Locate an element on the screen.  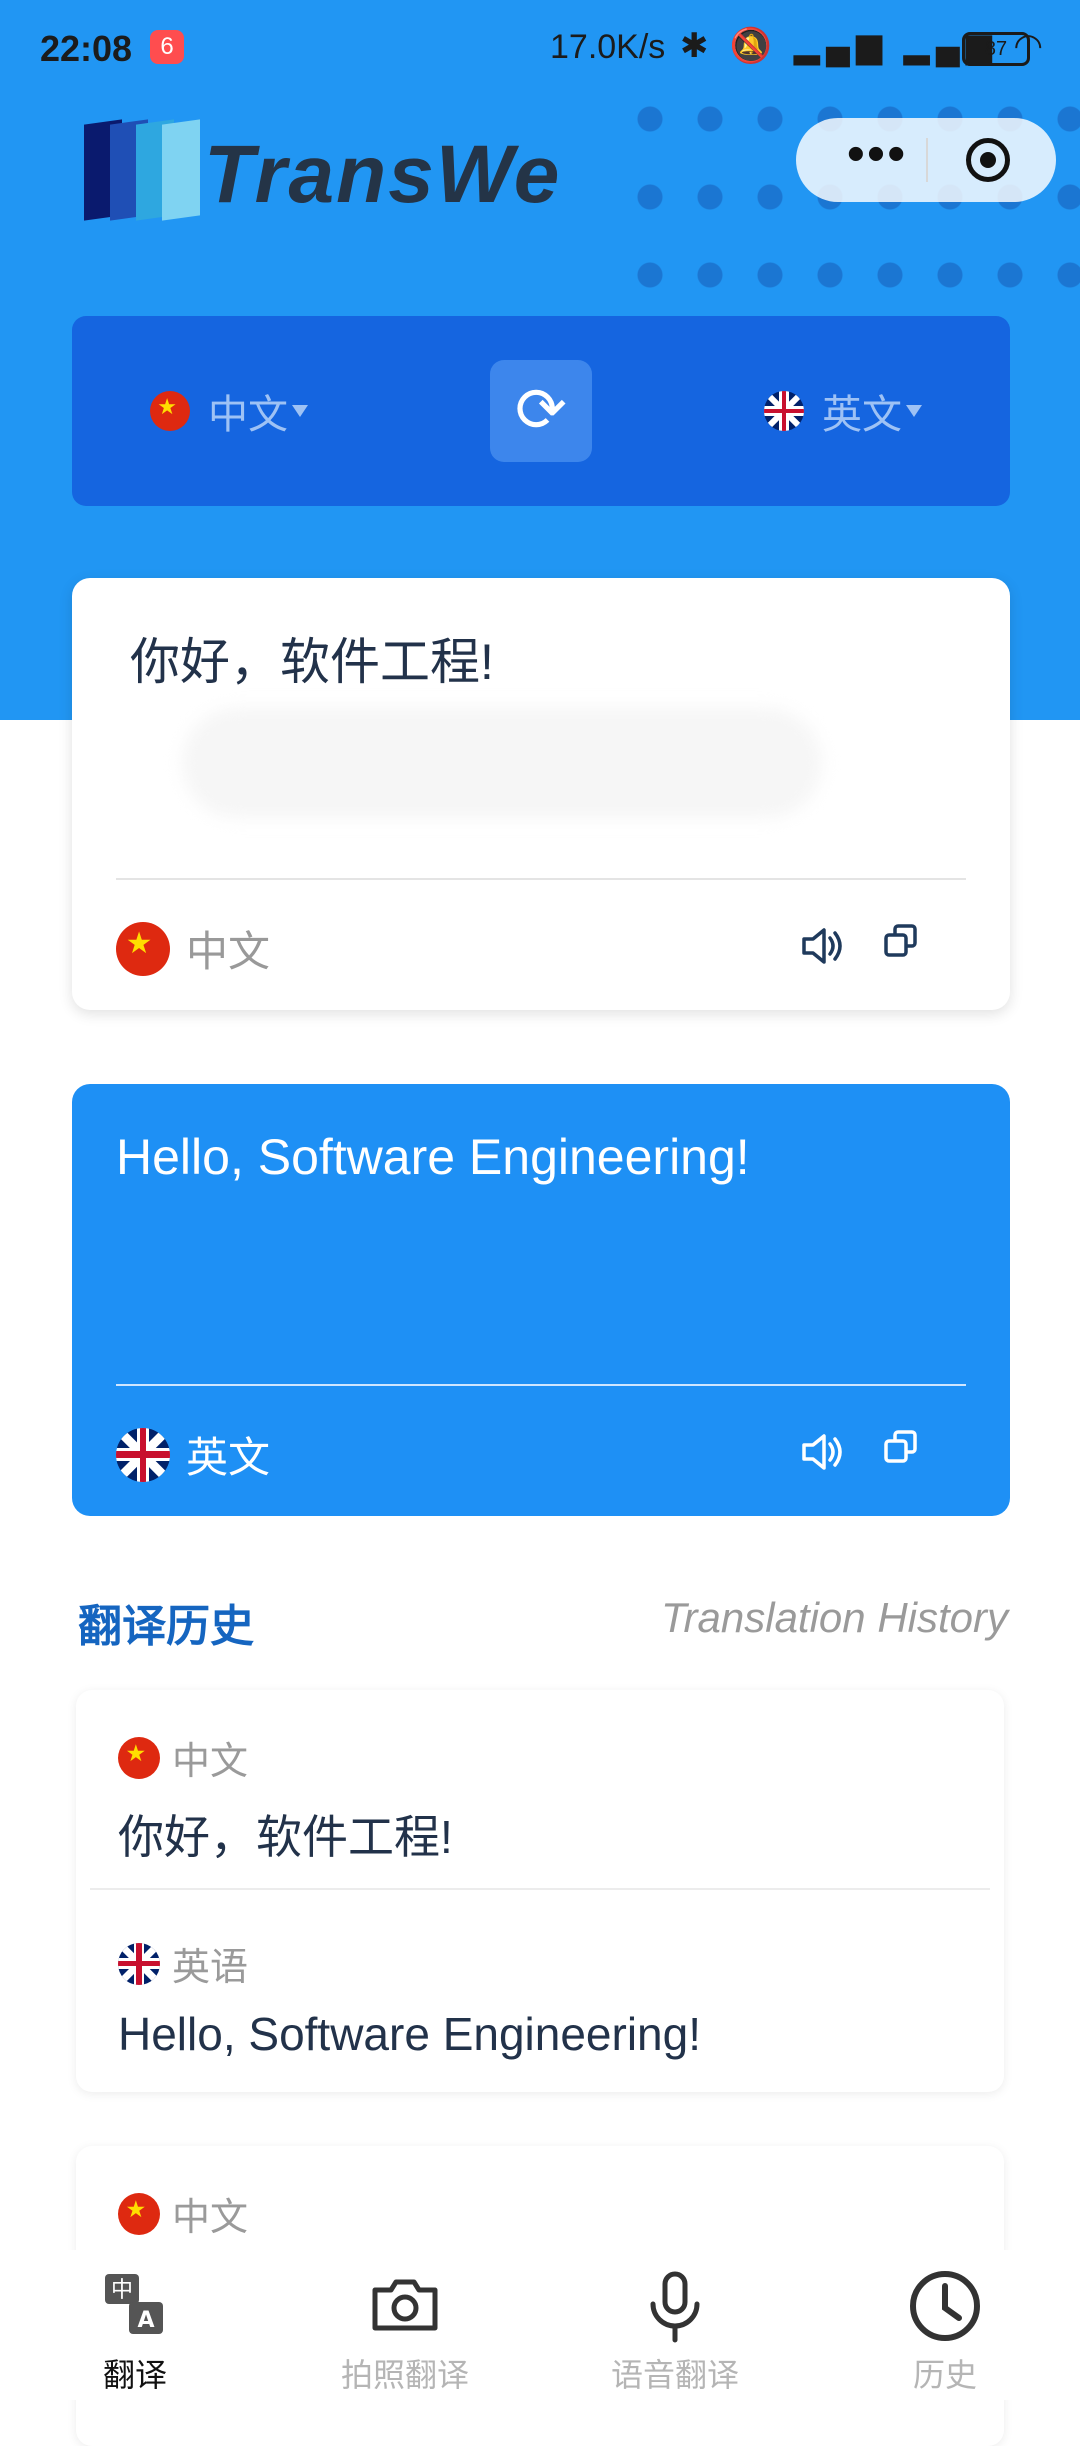
tab-voice-translate-label: 语音翻译 is located at coordinates (674, 2375).